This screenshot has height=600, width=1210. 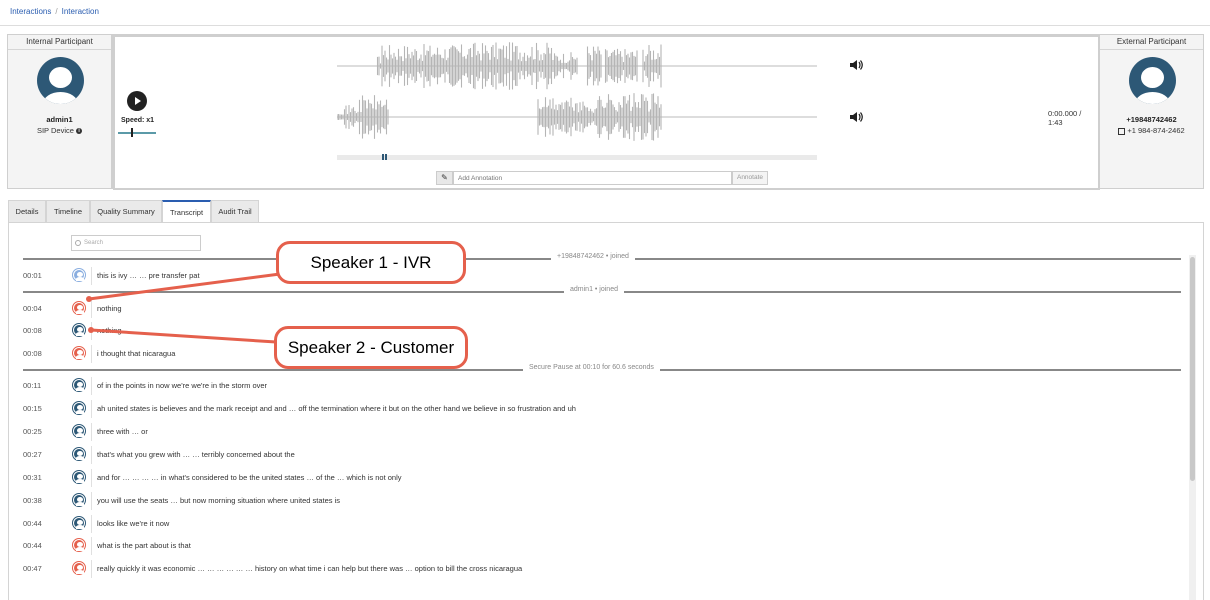 What do you see at coordinates (43, 500) in the screenshot?
I see `row-timestamp: 00:38` at bounding box center [43, 500].